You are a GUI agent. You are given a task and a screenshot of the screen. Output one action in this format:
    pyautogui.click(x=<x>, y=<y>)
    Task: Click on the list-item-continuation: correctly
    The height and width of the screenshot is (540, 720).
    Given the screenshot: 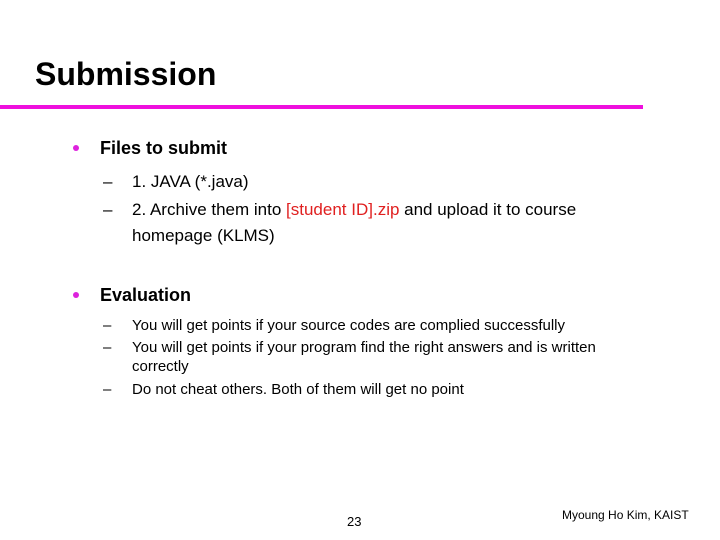 What is the action you would take?
    pyautogui.click(x=160, y=366)
    